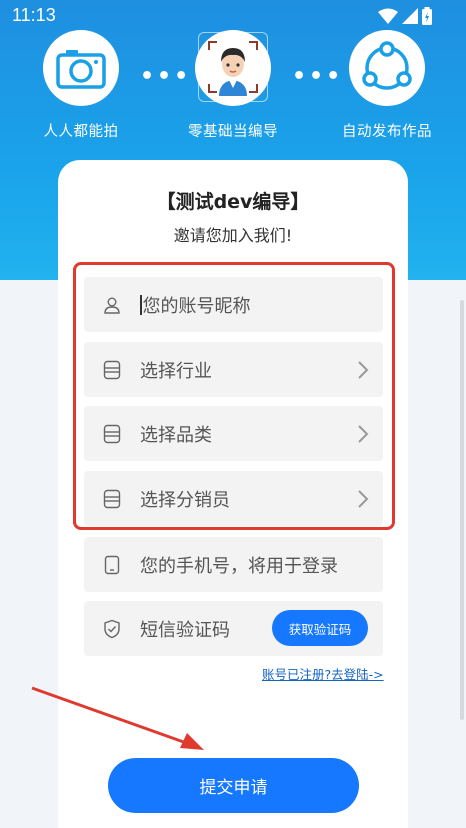 This screenshot has width=466, height=828. I want to click on get-code-button: 获取验证码, so click(320, 628).